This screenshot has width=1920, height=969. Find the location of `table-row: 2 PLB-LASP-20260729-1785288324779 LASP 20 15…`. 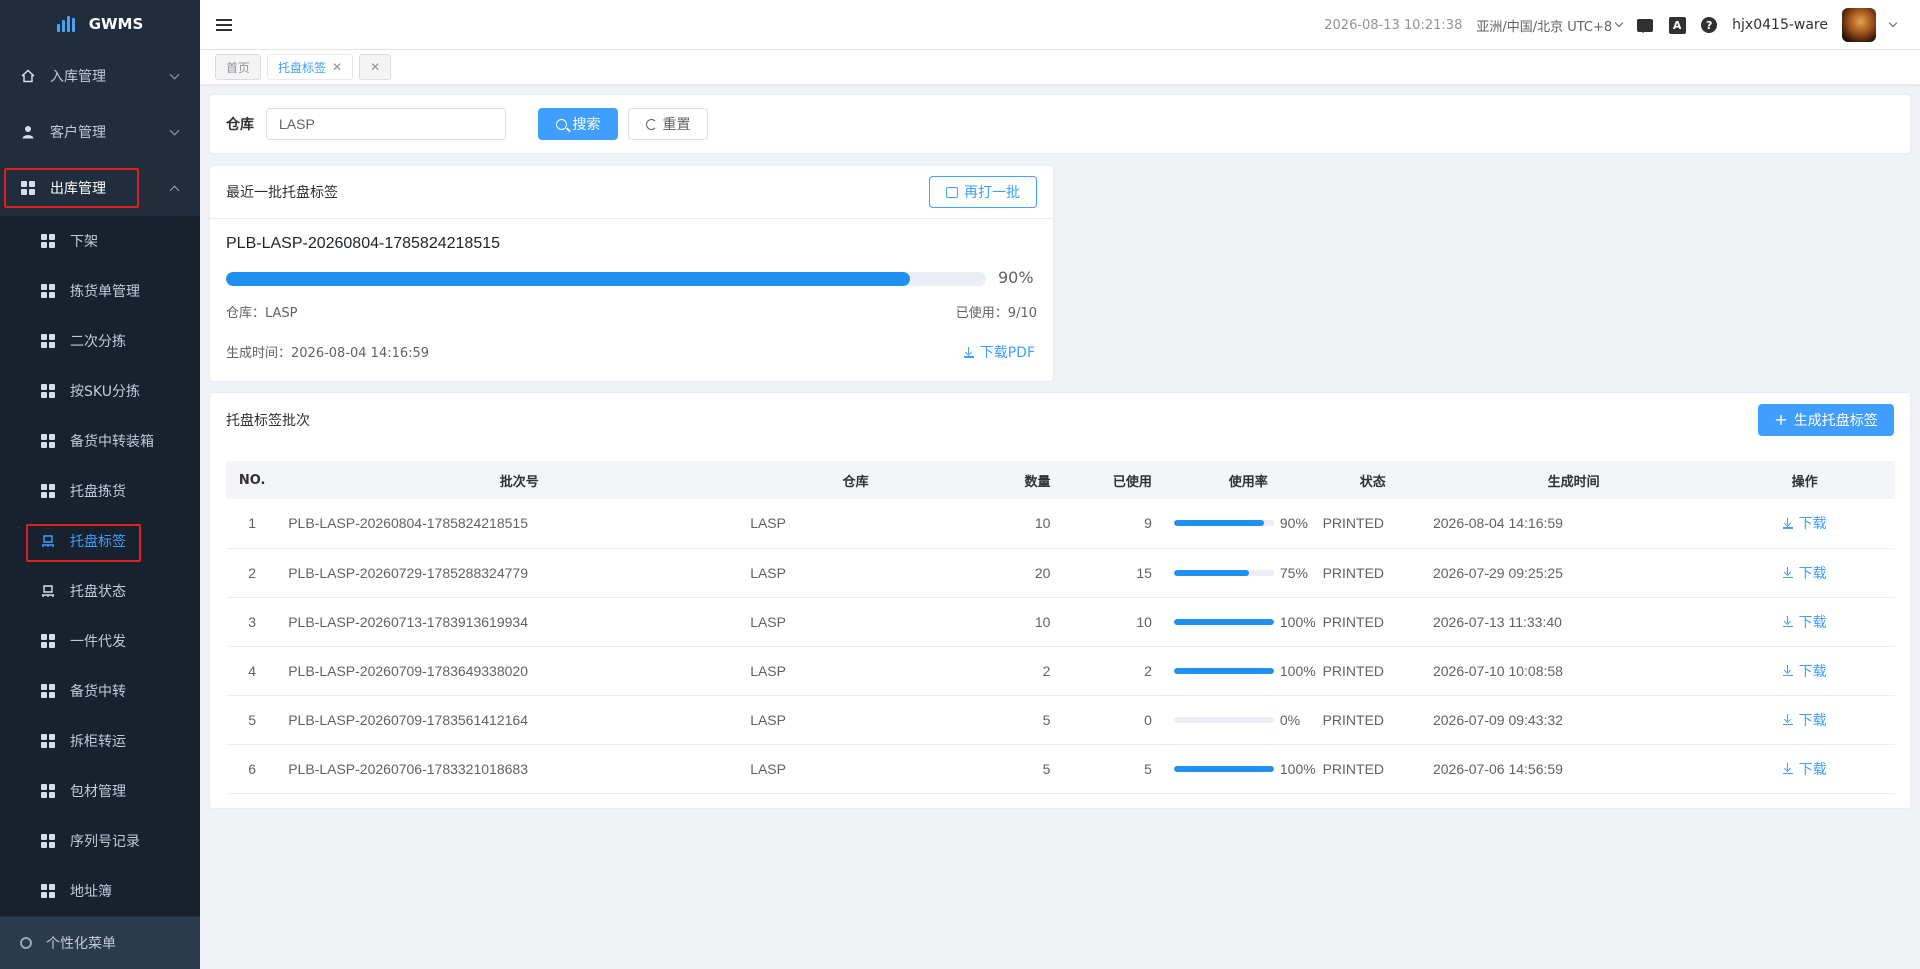

table-row: 2 PLB-LASP-20260729-1785288324779 LASP 20 15… is located at coordinates (1060, 572).